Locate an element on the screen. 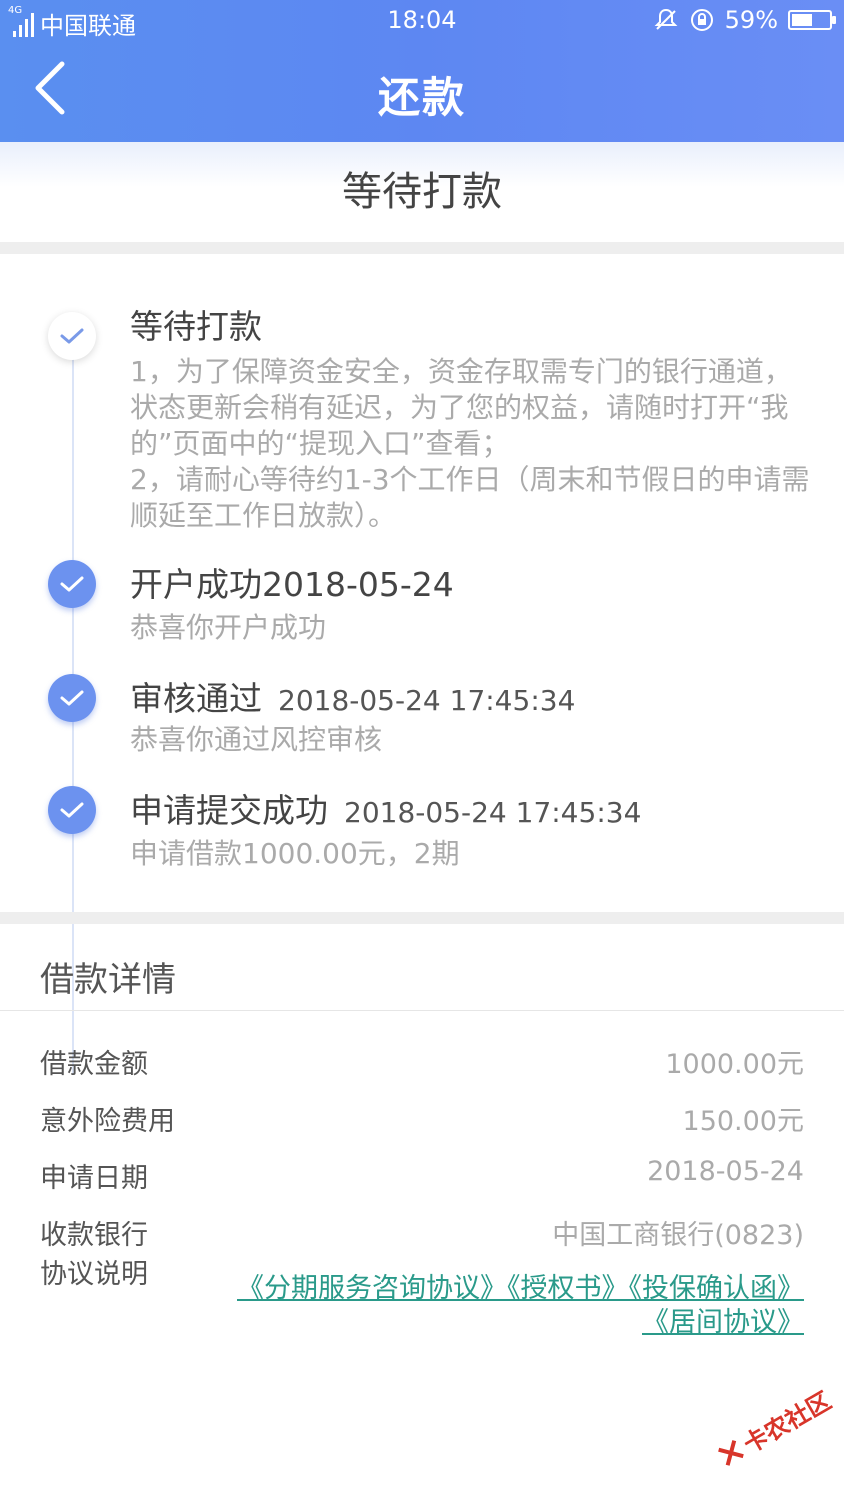 This screenshot has width=844, height=1500. detail-value: 2018-05-24 is located at coordinates (725, 1171).